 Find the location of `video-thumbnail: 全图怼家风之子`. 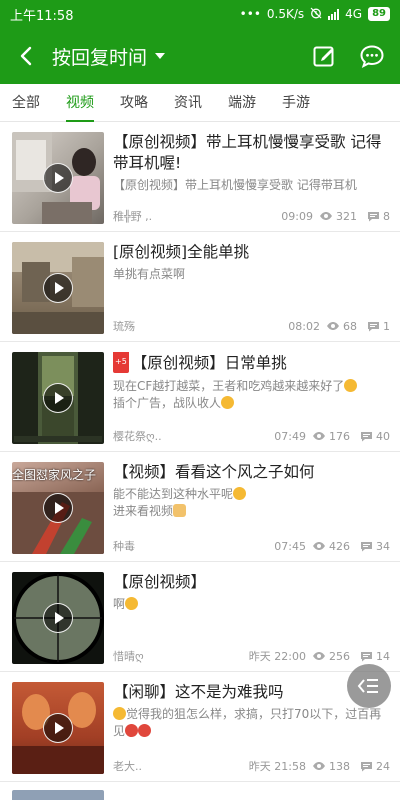

video-thumbnail: 全图怼家风之子 is located at coordinates (58, 508).